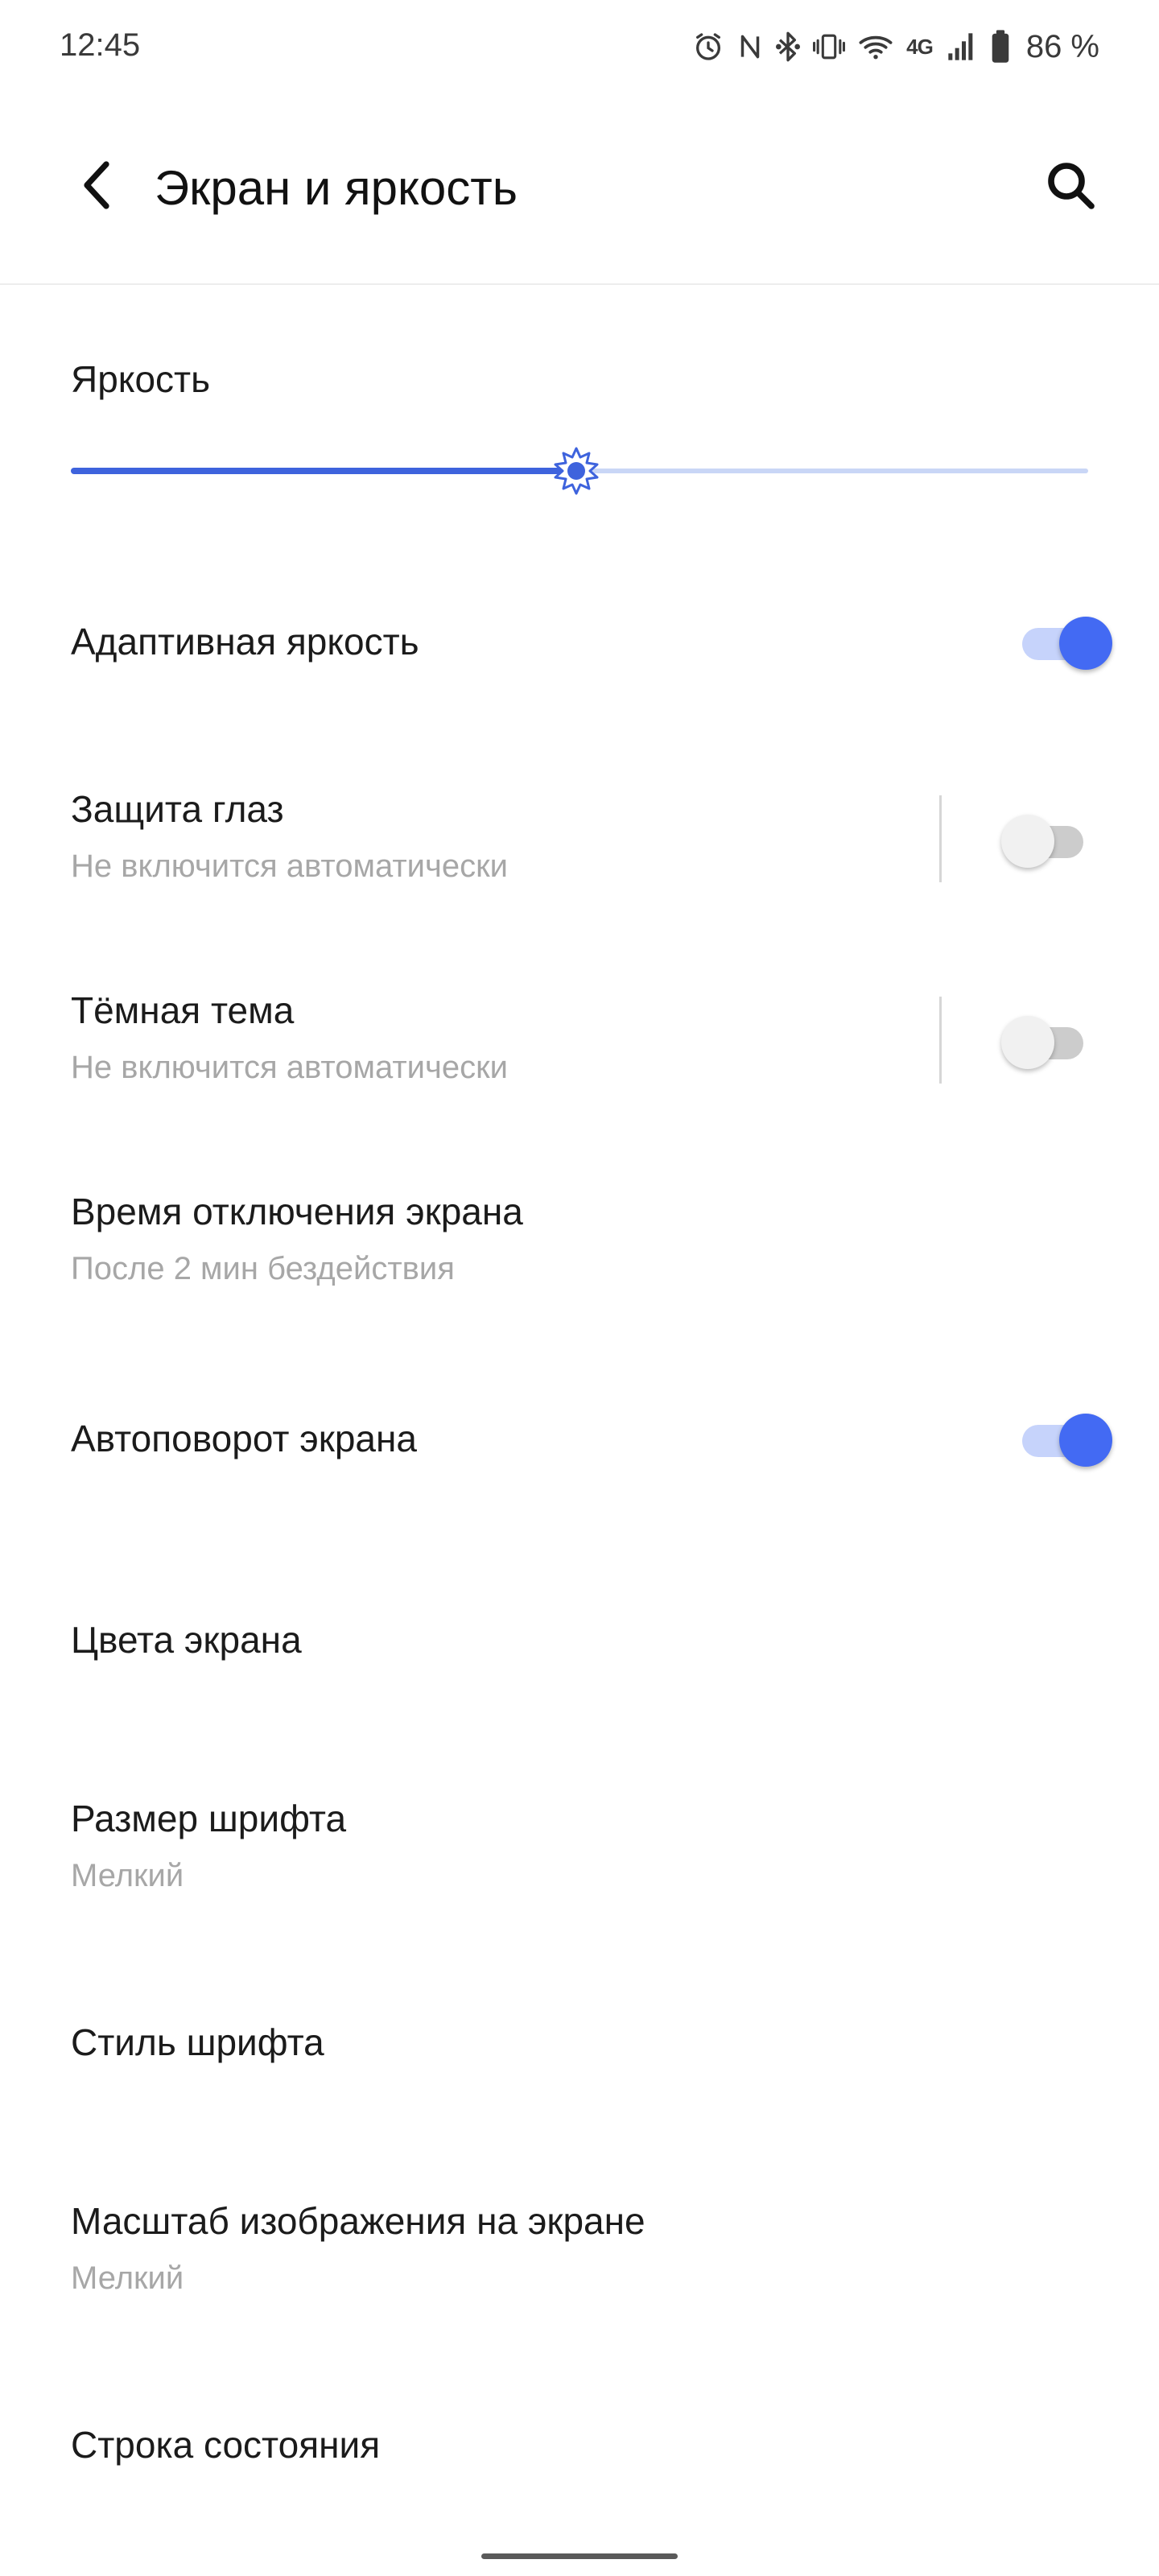  What do you see at coordinates (297, 1211) in the screenshot?
I see `screen-timeout-title: Время отключения экрана` at bounding box center [297, 1211].